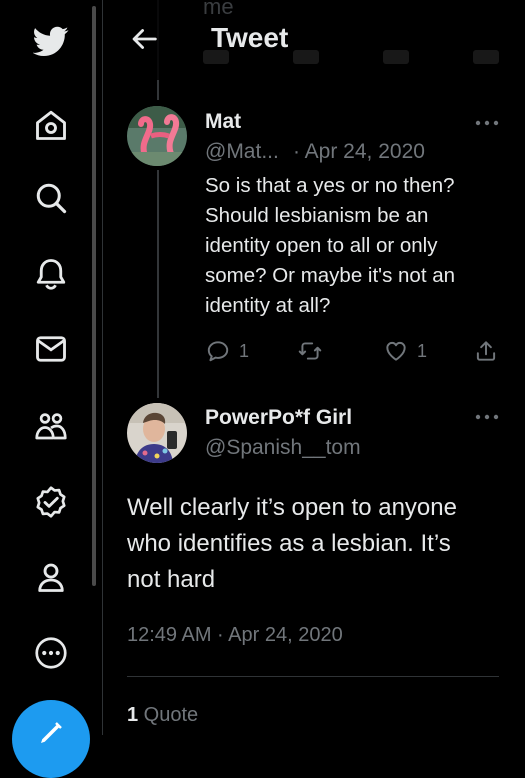 This screenshot has height=778, width=525. What do you see at coordinates (218, 9) in the screenshot?
I see `previous-tweet-partial-text: me` at bounding box center [218, 9].